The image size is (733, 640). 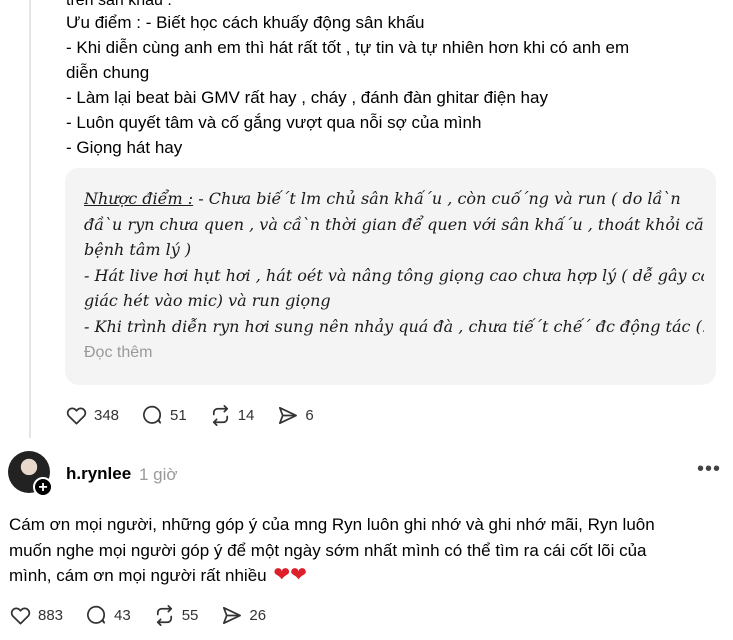 What do you see at coordinates (369, 576) in the screenshot?
I see `reply-line-last: mình, cám ơn mọi người rất nhiều ❤❤` at bounding box center [369, 576].